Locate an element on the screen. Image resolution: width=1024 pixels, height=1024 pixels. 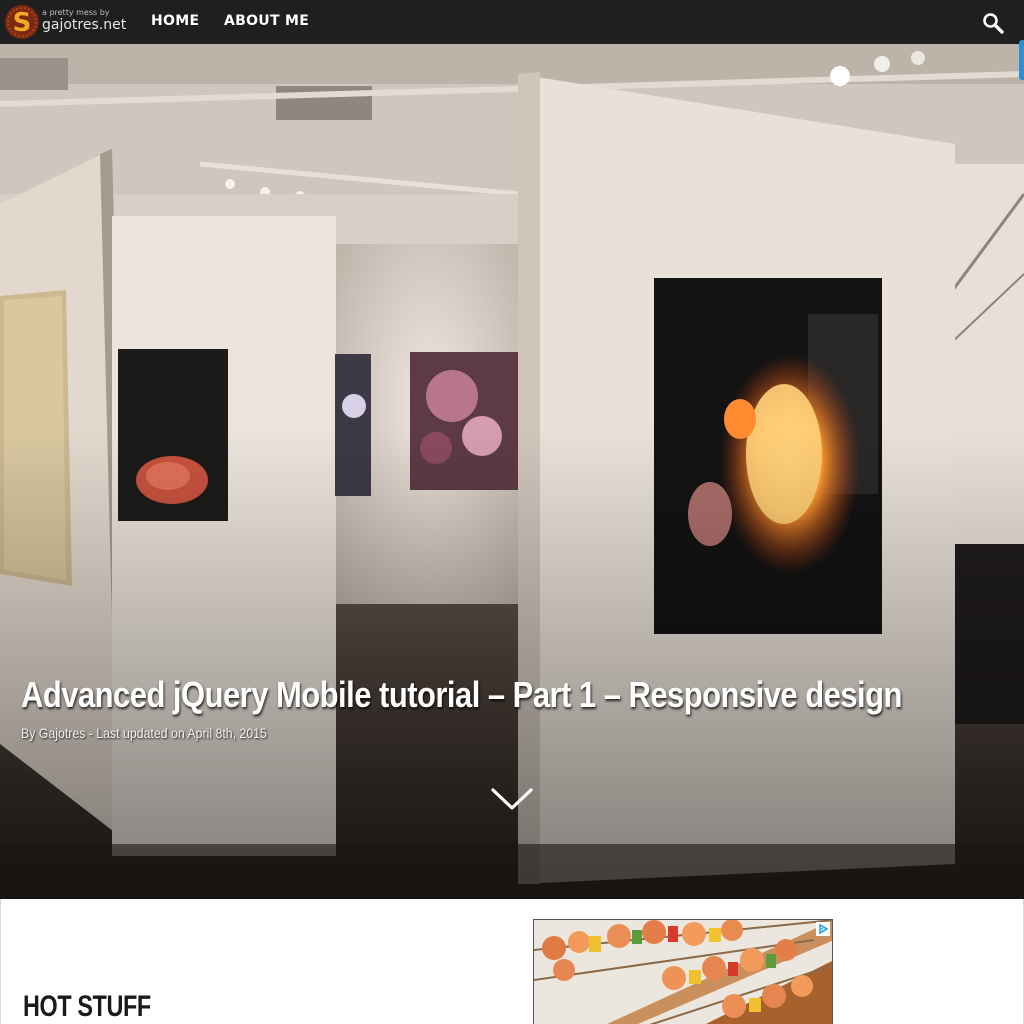
site-name: gajotres.net is located at coordinates (84, 25).